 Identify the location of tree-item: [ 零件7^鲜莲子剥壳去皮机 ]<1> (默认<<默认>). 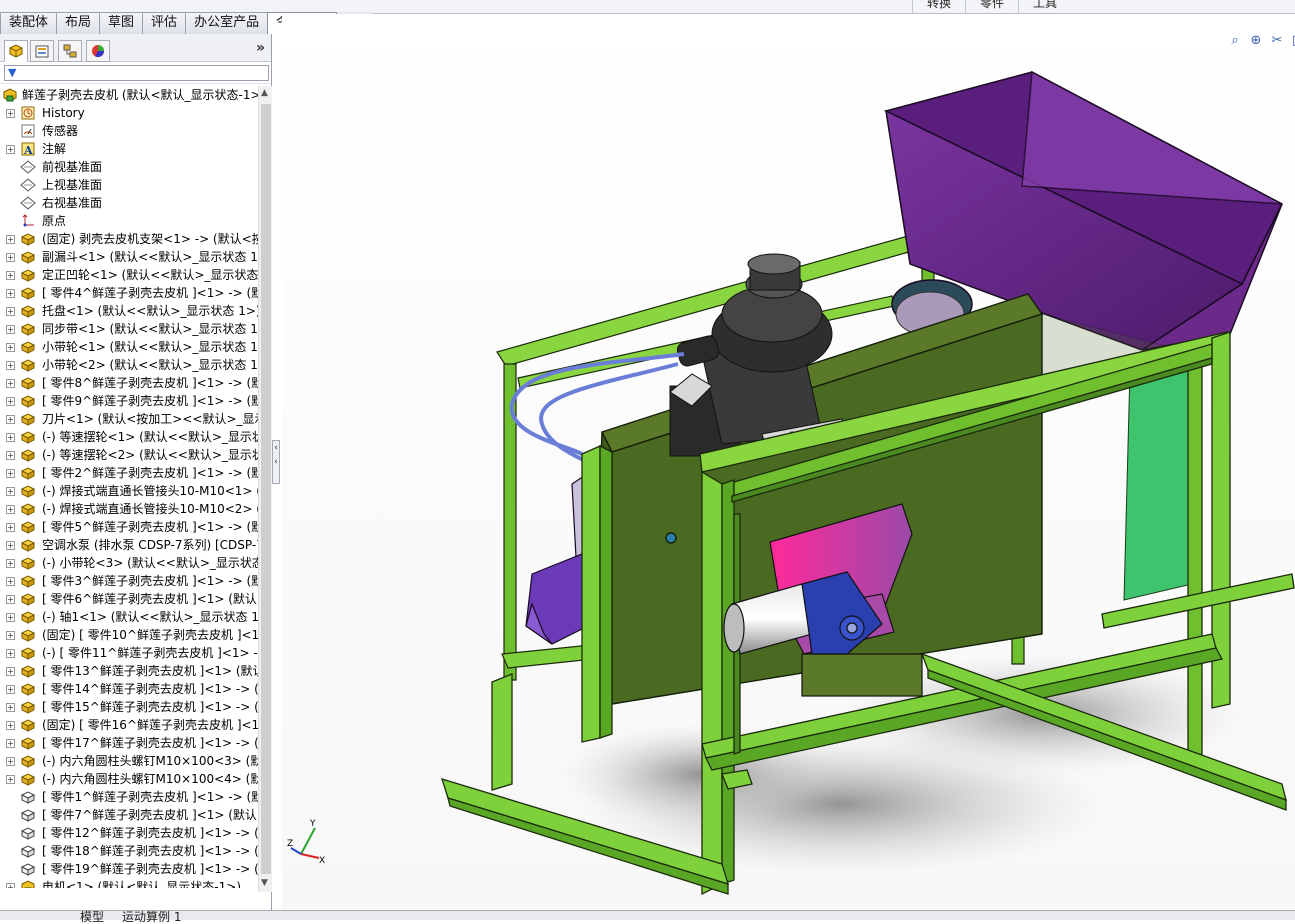
(129, 815).